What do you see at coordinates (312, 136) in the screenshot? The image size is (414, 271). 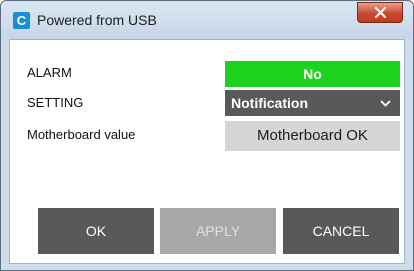 I see `motherboard-value: Motherboard OK` at bounding box center [312, 136].